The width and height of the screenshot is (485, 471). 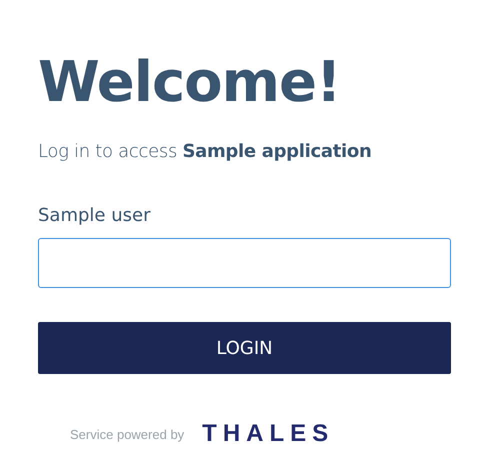 I want to click on logo: THALES, so click(x=268, y=434).